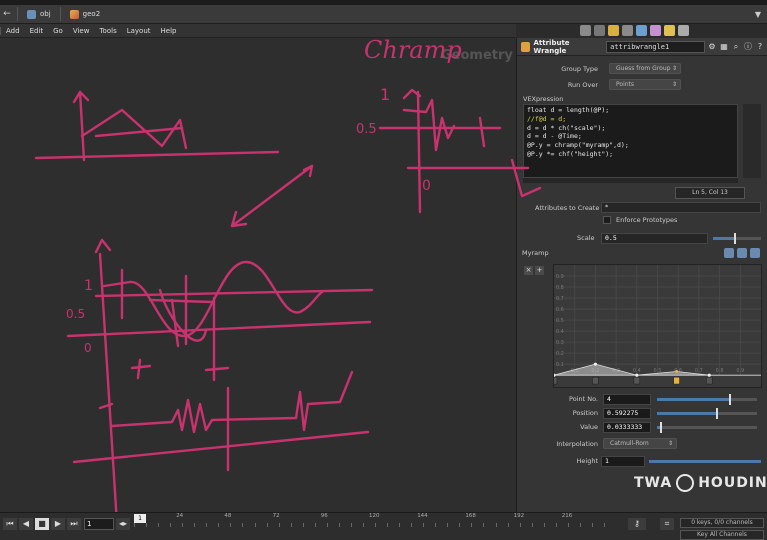 This screenshot has width=767, height=540. Describe the element at coordinates (422, 516) in the screenshot. I see `timeline-tick-label: 144` at that location.